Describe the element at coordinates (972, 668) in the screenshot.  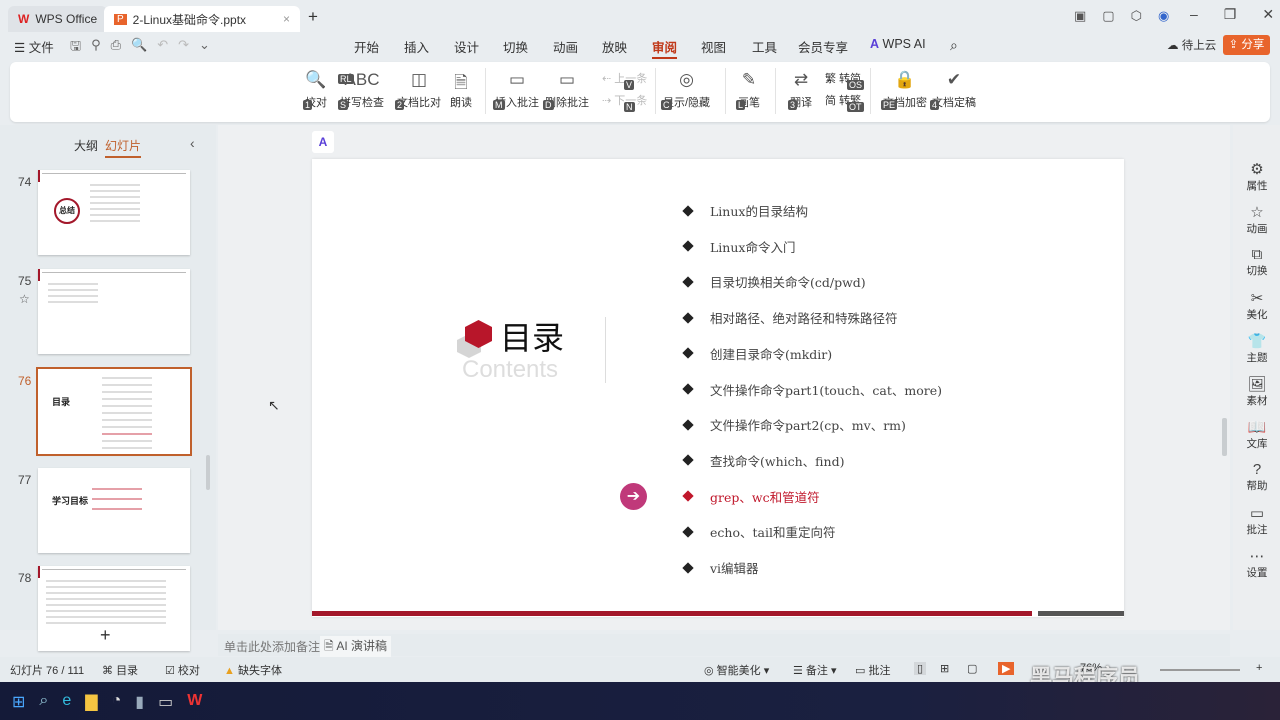
I see `reading-view-icon: ▢` at that location.